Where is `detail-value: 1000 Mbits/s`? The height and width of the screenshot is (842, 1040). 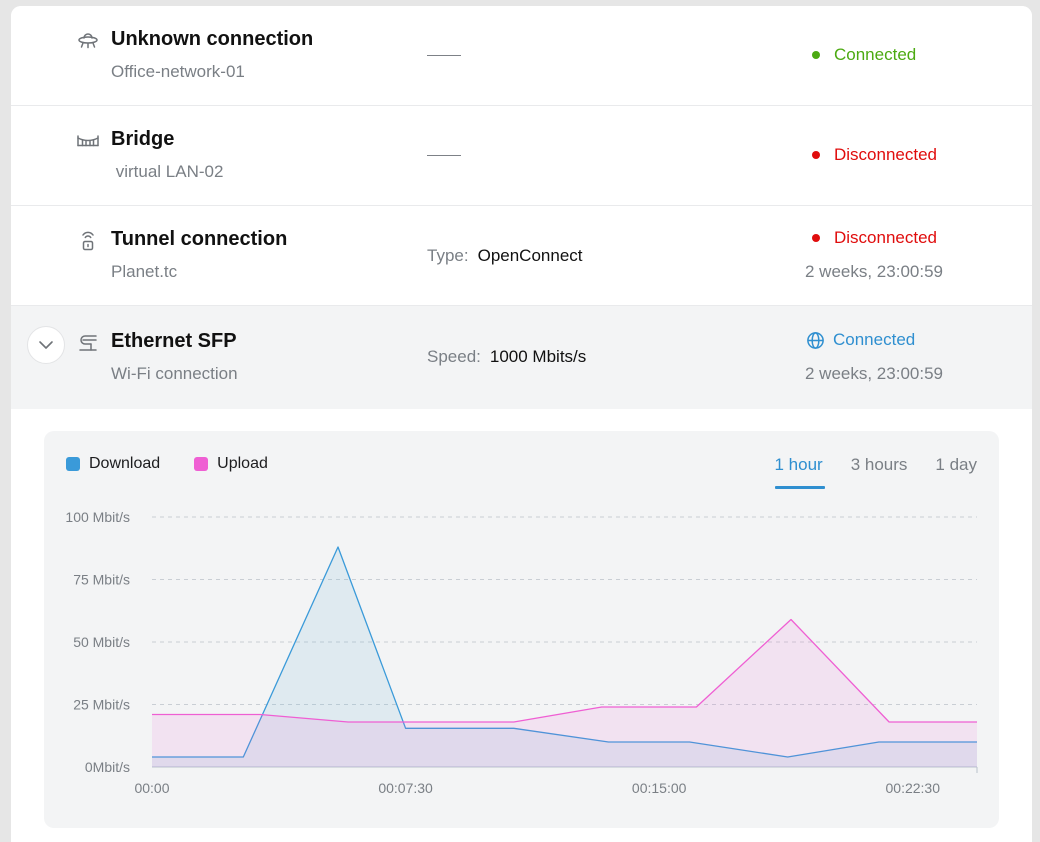 detail-value: 1000 Mbits/s is located at coordinates (538, 356).